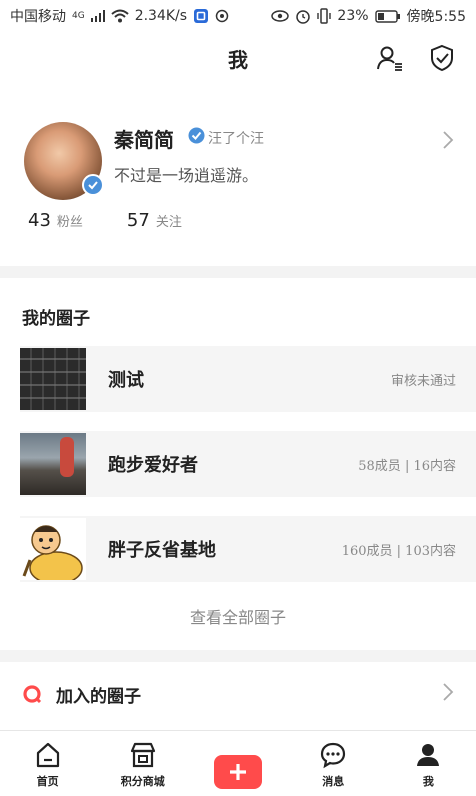 The image size is (476, 796). I want to click on tab-messages: 消息, so click(333, 763).